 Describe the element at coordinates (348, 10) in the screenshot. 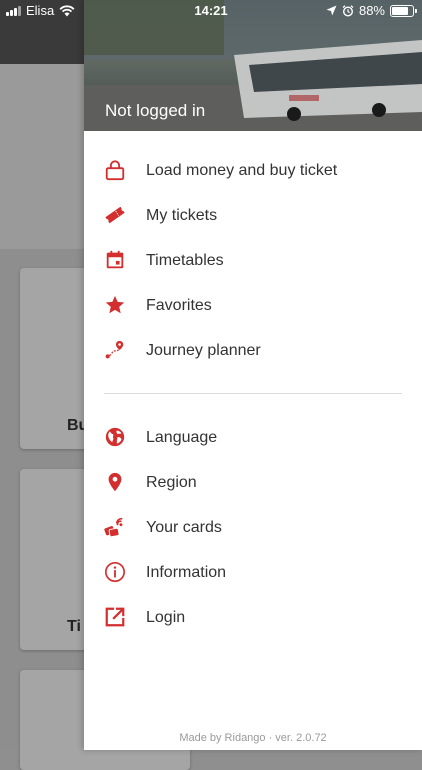

I see `alarm-icon` at that location.